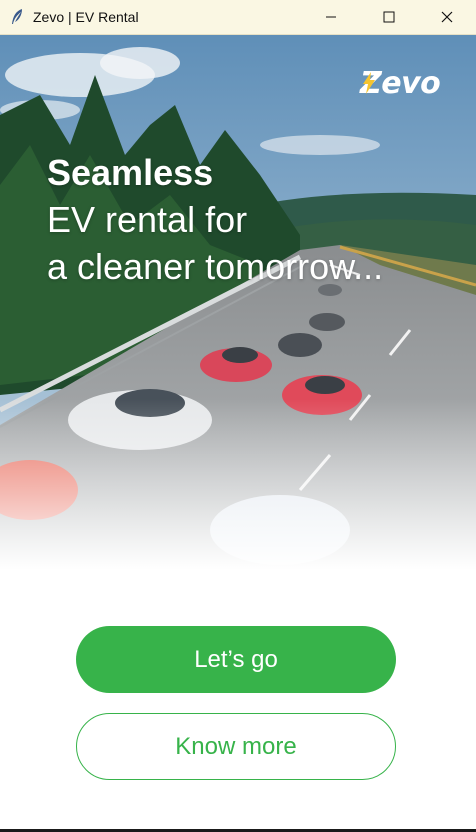 This screenshot has width=476, height=832. What do you see at coordinates (86, 17) in the screenshot?
I see `window-title: Zevo | EV Rental` at bounding box center [86, 17].